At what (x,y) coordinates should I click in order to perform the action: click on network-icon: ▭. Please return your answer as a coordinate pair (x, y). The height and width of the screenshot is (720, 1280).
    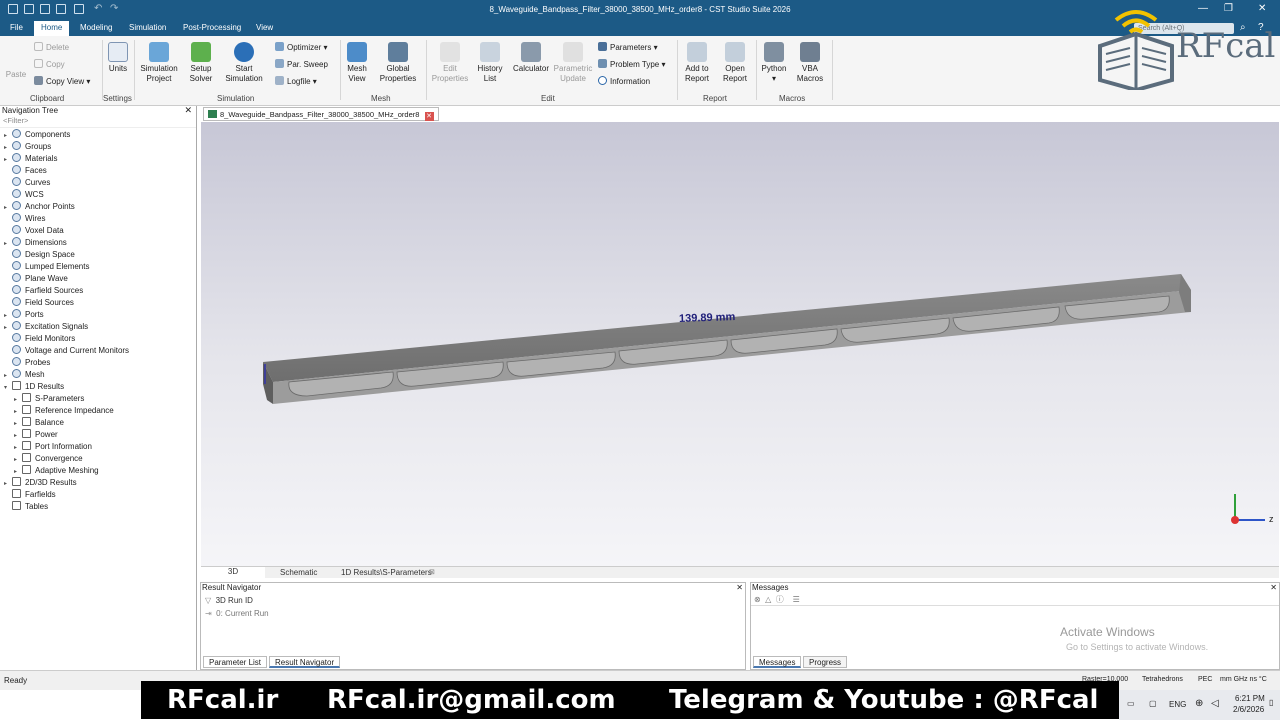
    Looking at the image, I should click on (1131, 703).